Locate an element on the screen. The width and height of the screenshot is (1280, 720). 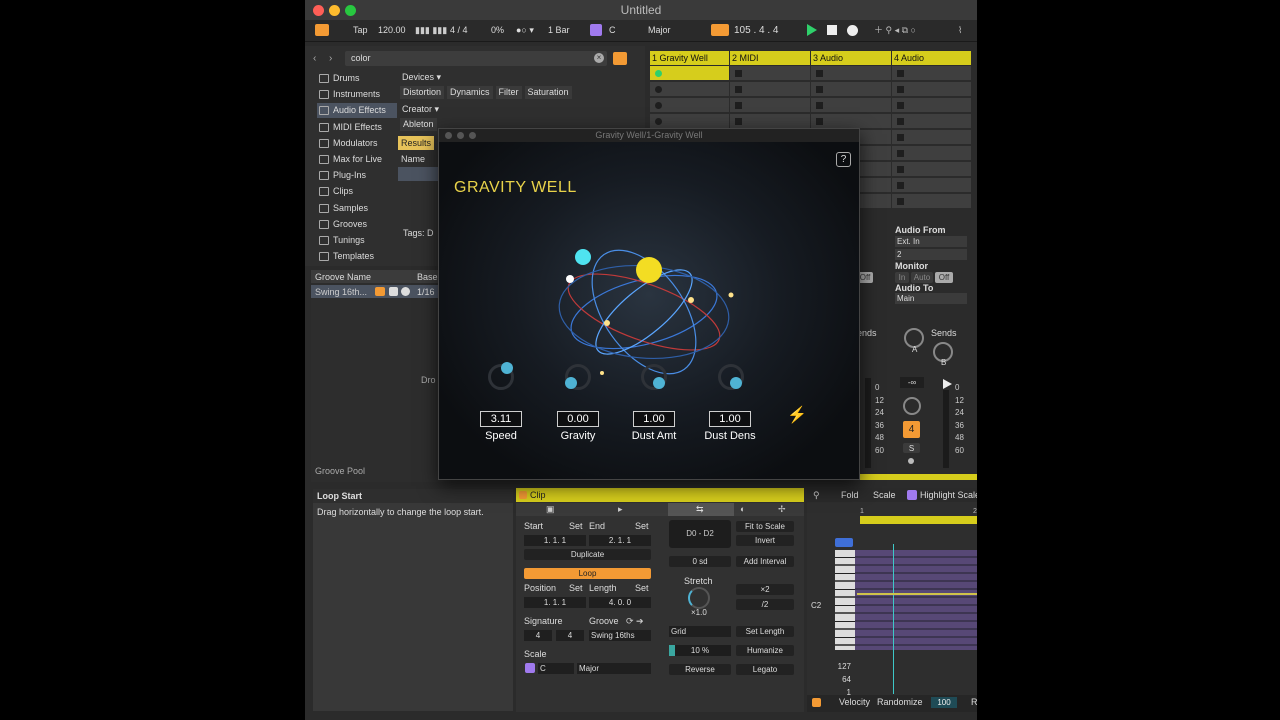
solo-button: S is located at coordinates (911, 448).